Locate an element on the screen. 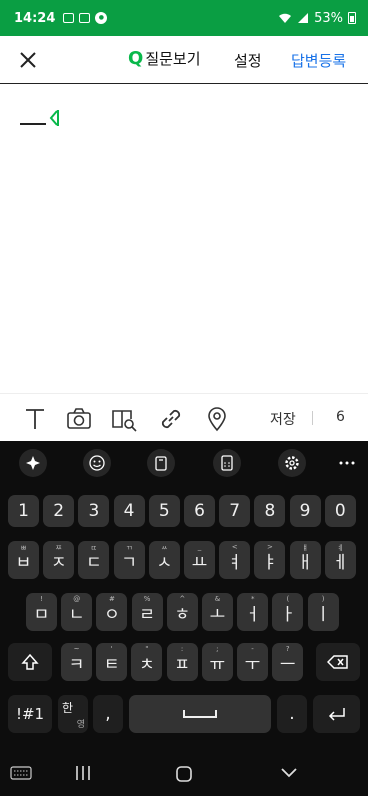 Image resolution: width=368 pixels, height=796 pixels. number-key: 7 is located at coordinates (235, 511).